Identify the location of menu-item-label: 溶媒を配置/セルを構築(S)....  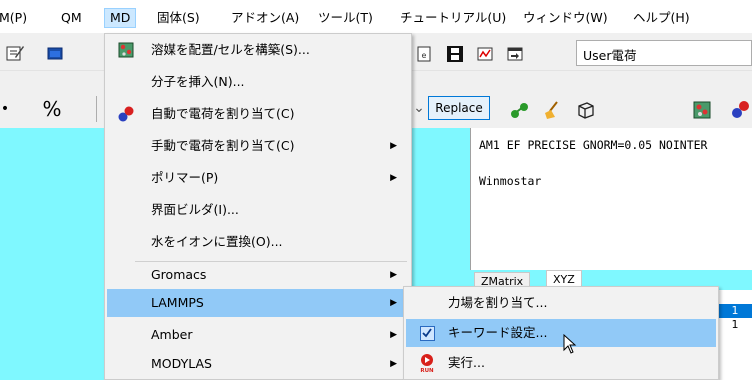
(230, 49).